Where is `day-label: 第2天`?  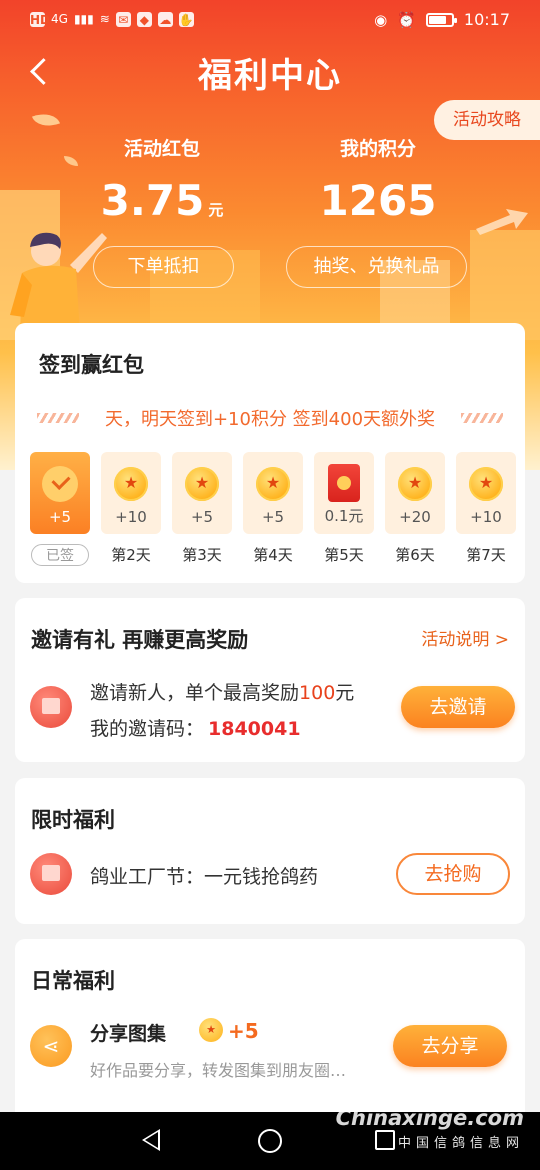
day-label: 第2天 is located at coordinates (131, 555).